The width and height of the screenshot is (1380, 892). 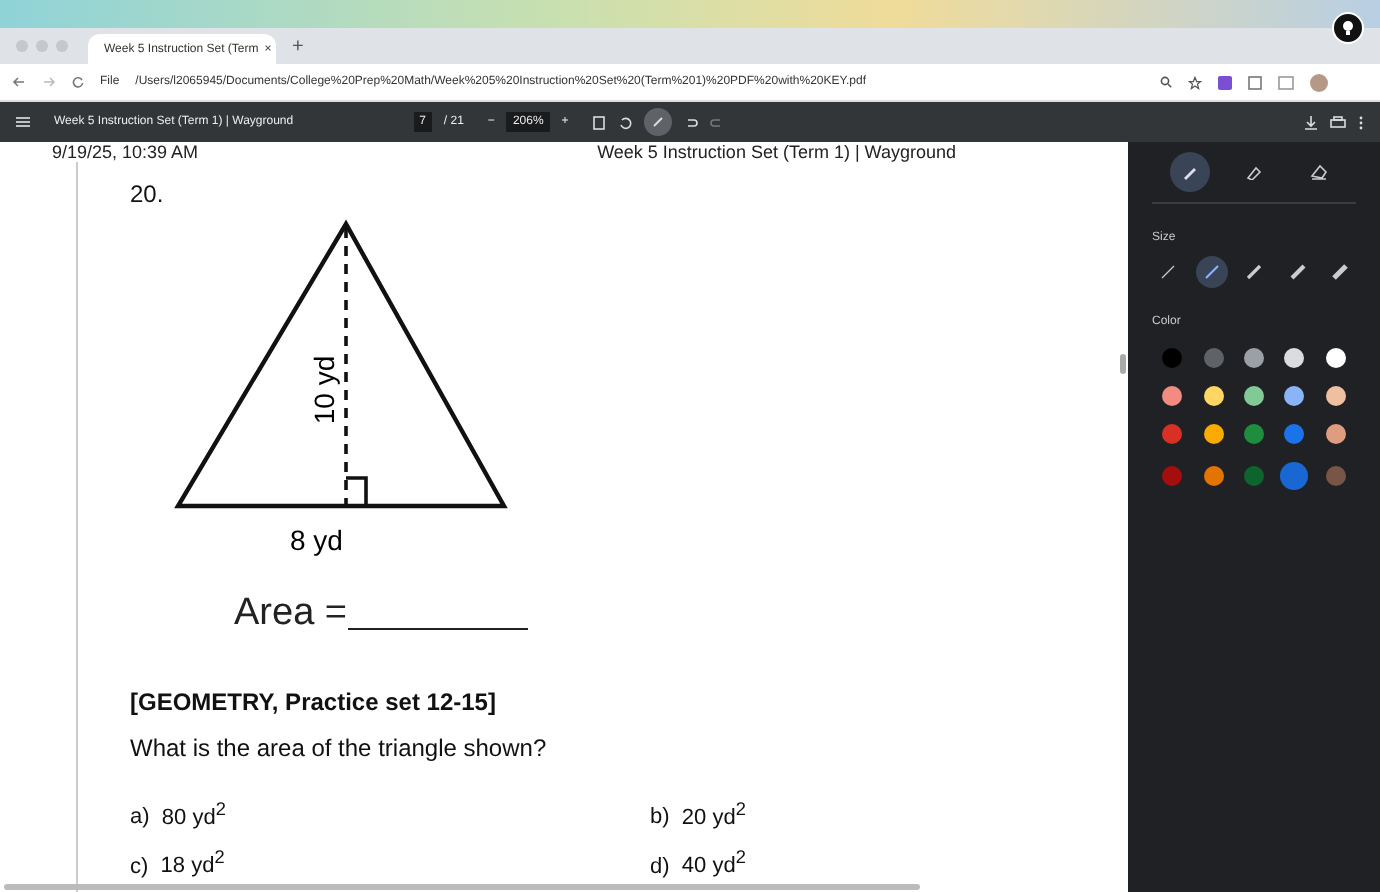 What do you see at coordinates (1255, 82) in the screenshot?
I see `square-icon` at bounding box center [1255, 82].